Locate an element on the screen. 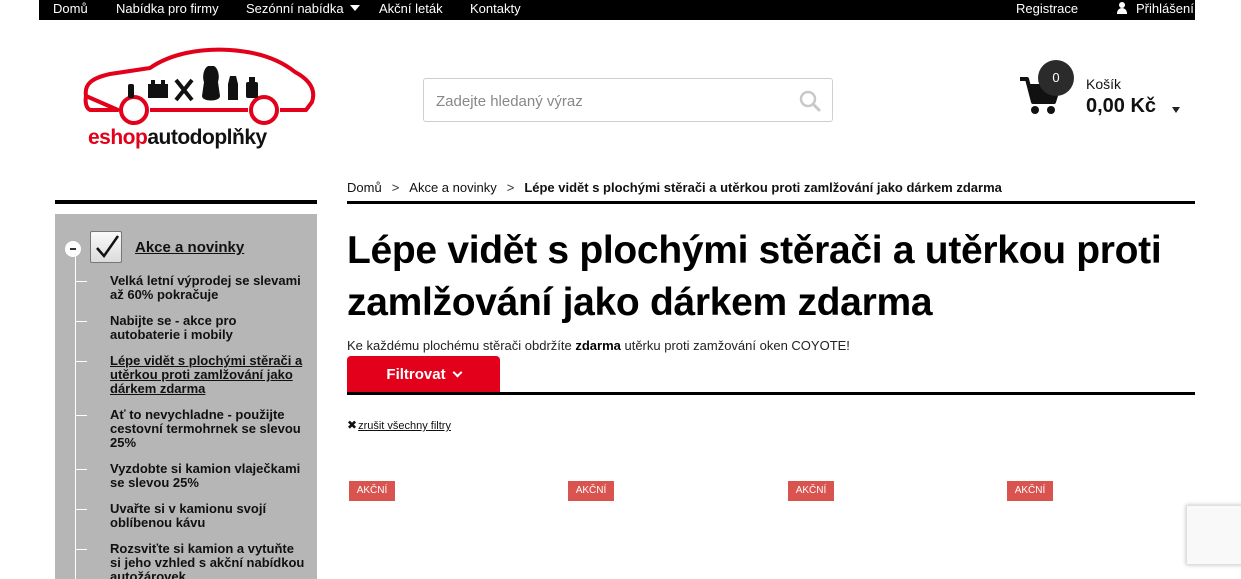 This screenshot has height=579, width=1241. login-label: Přihlášení is located at coordinates (1165, 8).